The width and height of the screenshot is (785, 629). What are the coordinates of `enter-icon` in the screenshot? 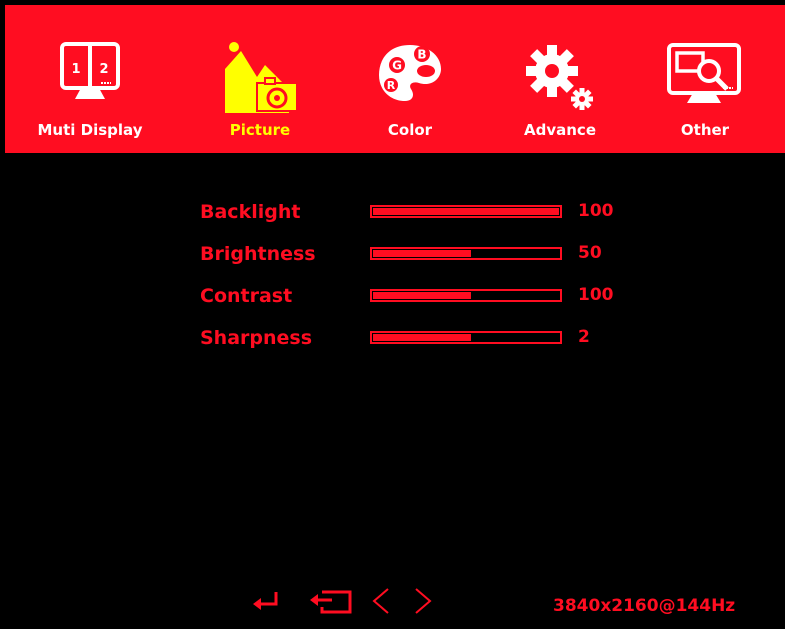 It's located at (266, 603).